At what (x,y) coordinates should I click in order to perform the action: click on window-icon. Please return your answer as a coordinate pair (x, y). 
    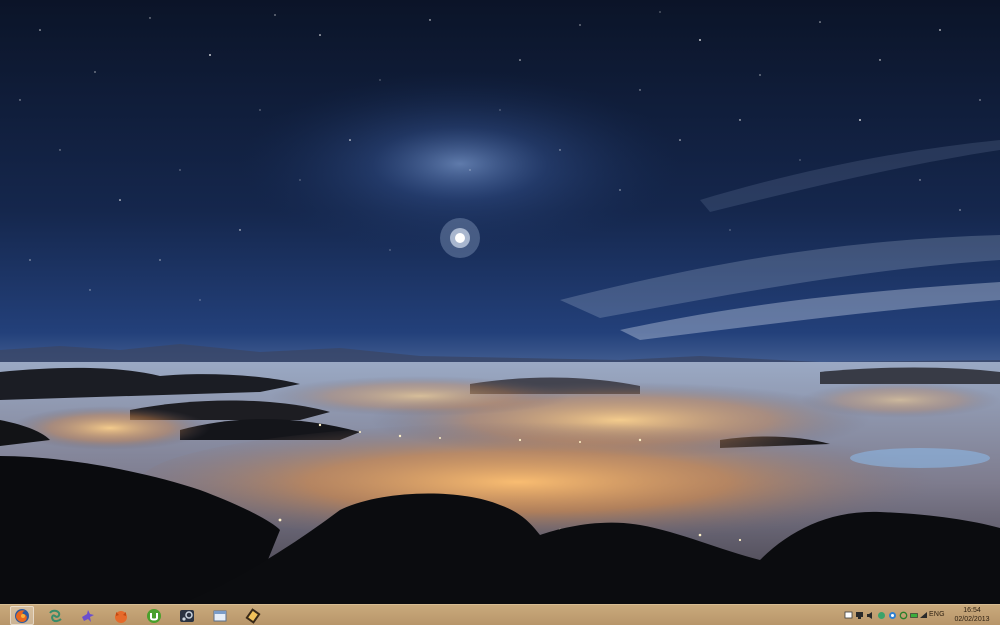
    Looking at the image, I should click on (220, 615).